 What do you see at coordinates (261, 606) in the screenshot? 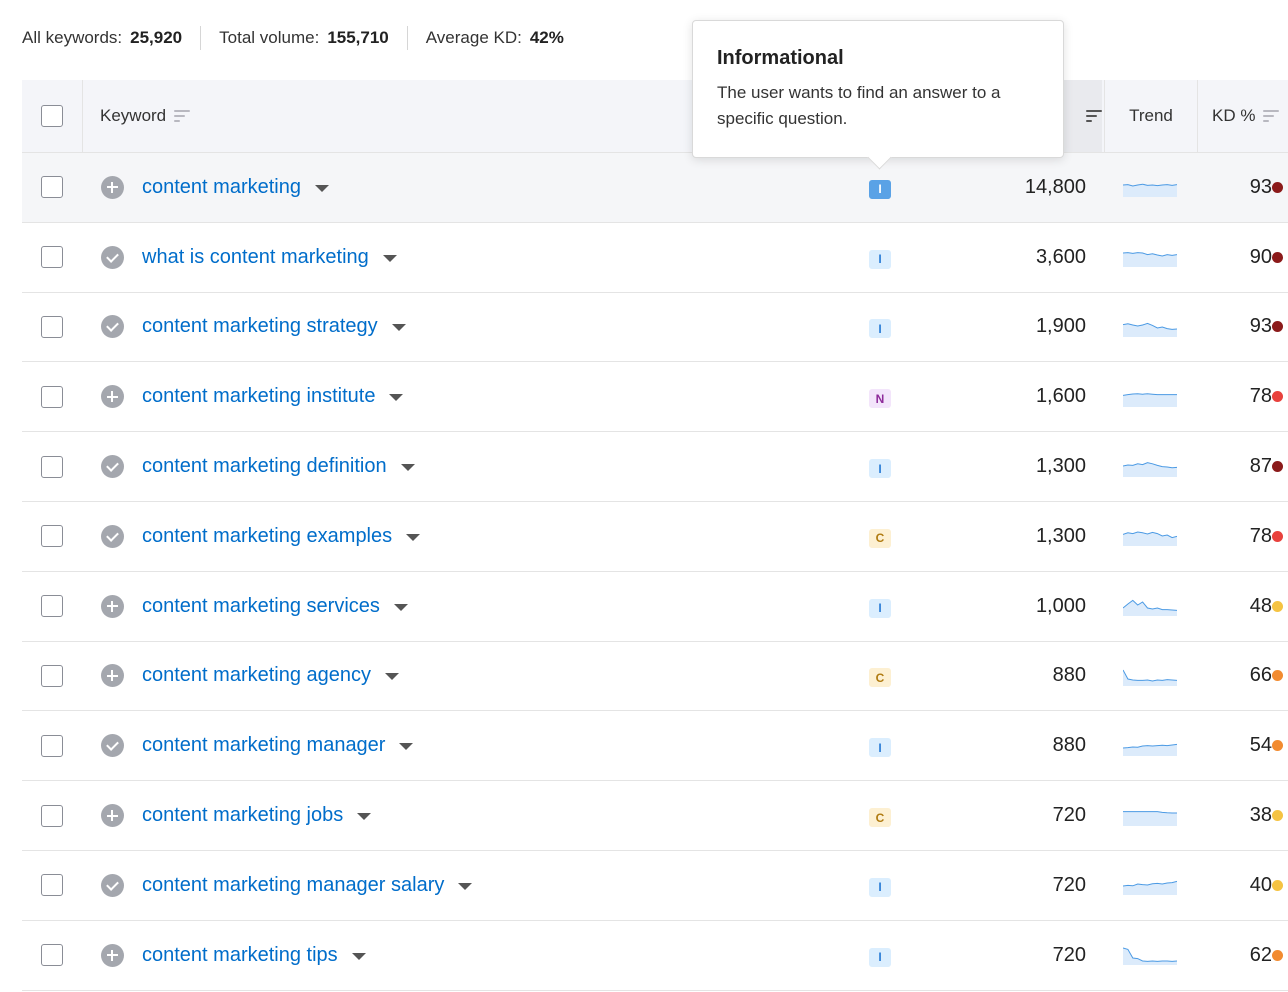
I see `keyword-link: content marketing services` at bounding box center [261, 606].